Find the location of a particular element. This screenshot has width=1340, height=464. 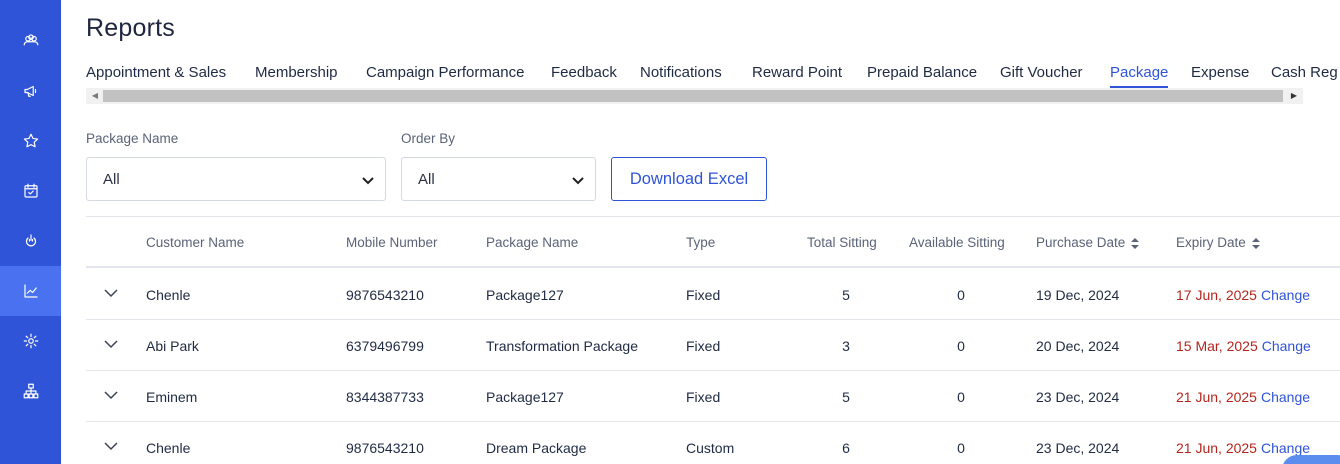

sidebar-item-organization is located at coordinates (30, 391).